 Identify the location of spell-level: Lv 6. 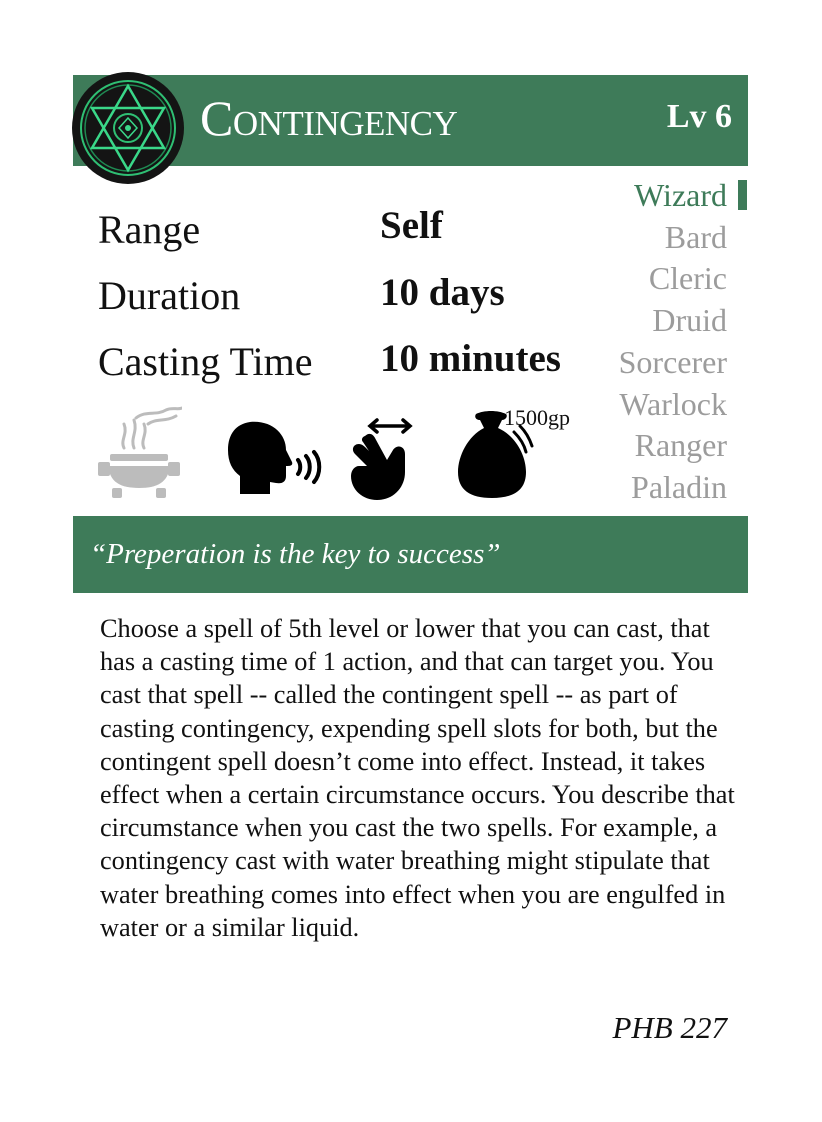
(699, 116).